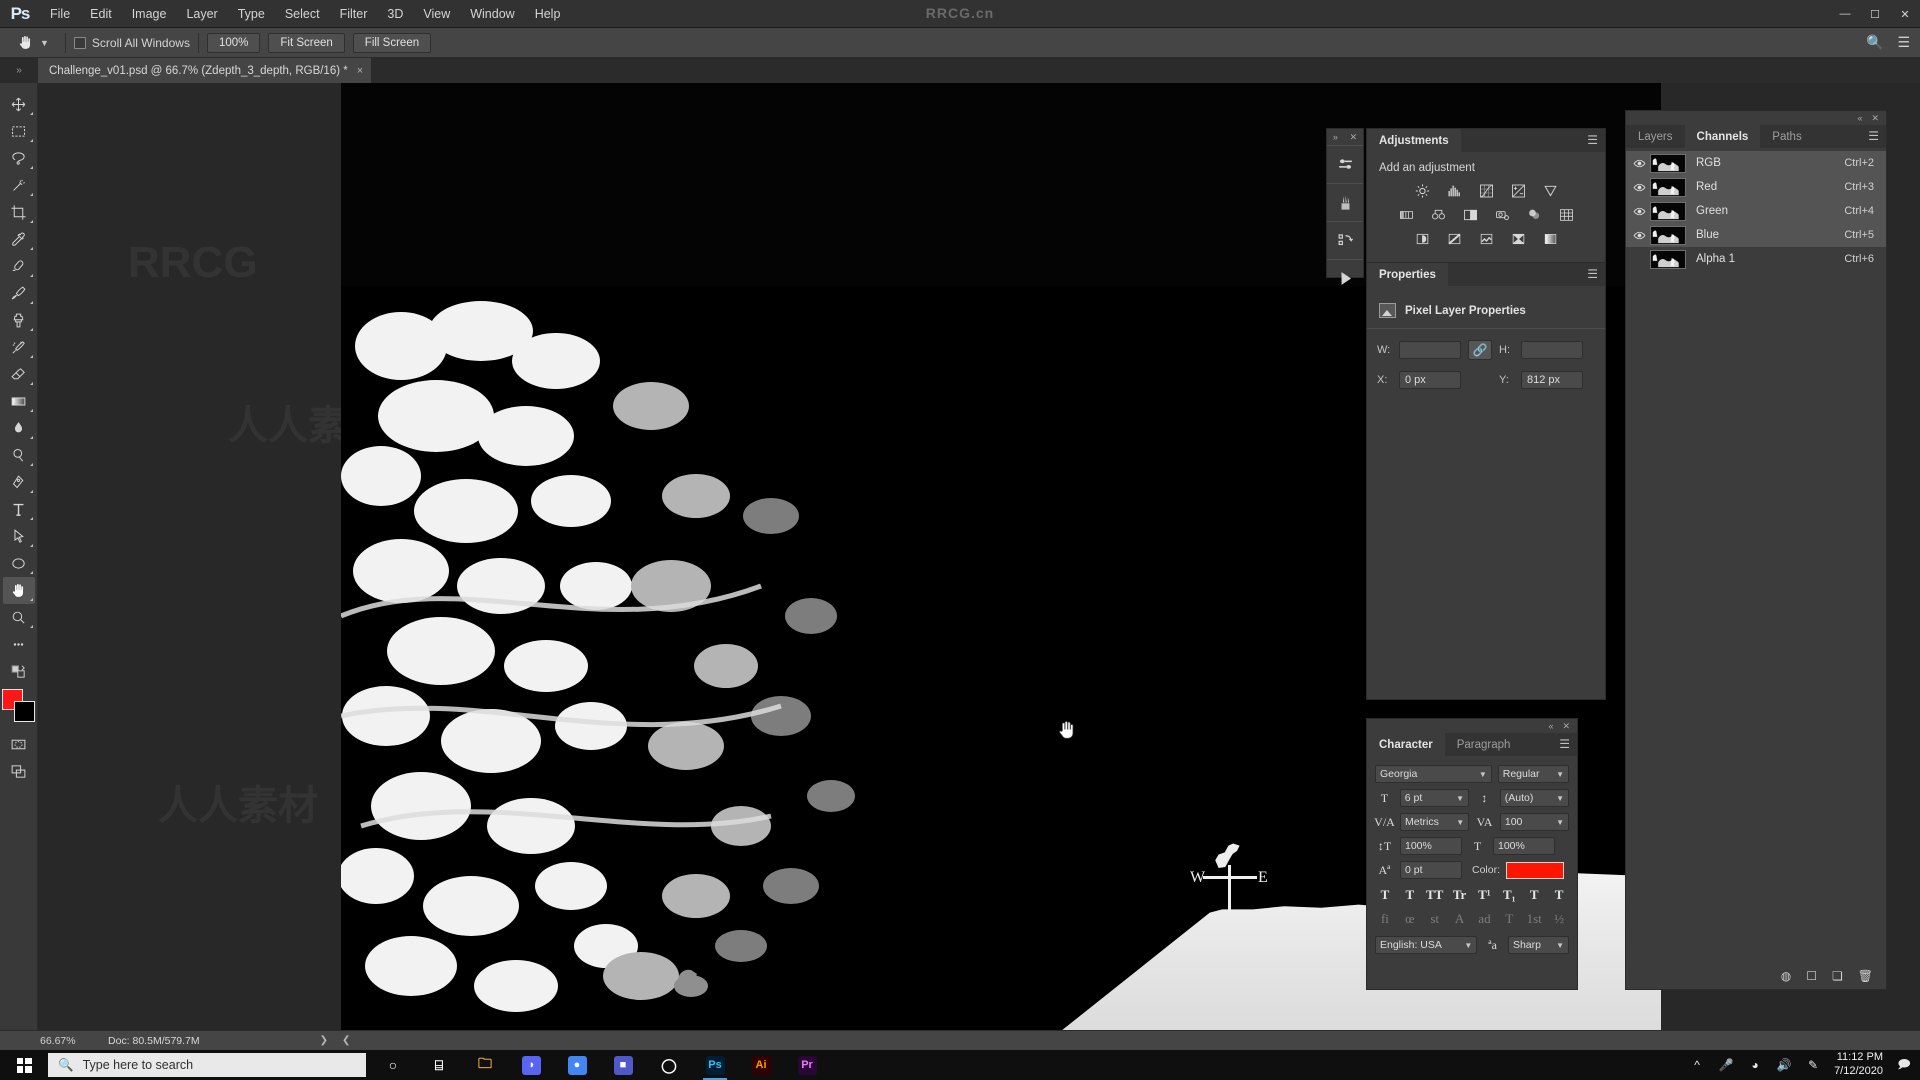 Image resolution: width=1920 pixels, height=1080 pixels. Describe the element at coordinates (1485, 918) in the screenshot. I see `font-style-button: ad` at that location.